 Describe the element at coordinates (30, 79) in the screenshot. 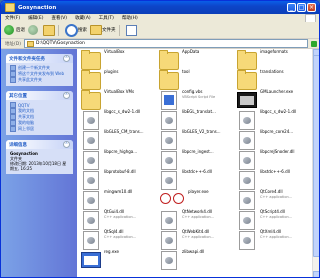

I see `task-label: 共享此文件夹` at that location.